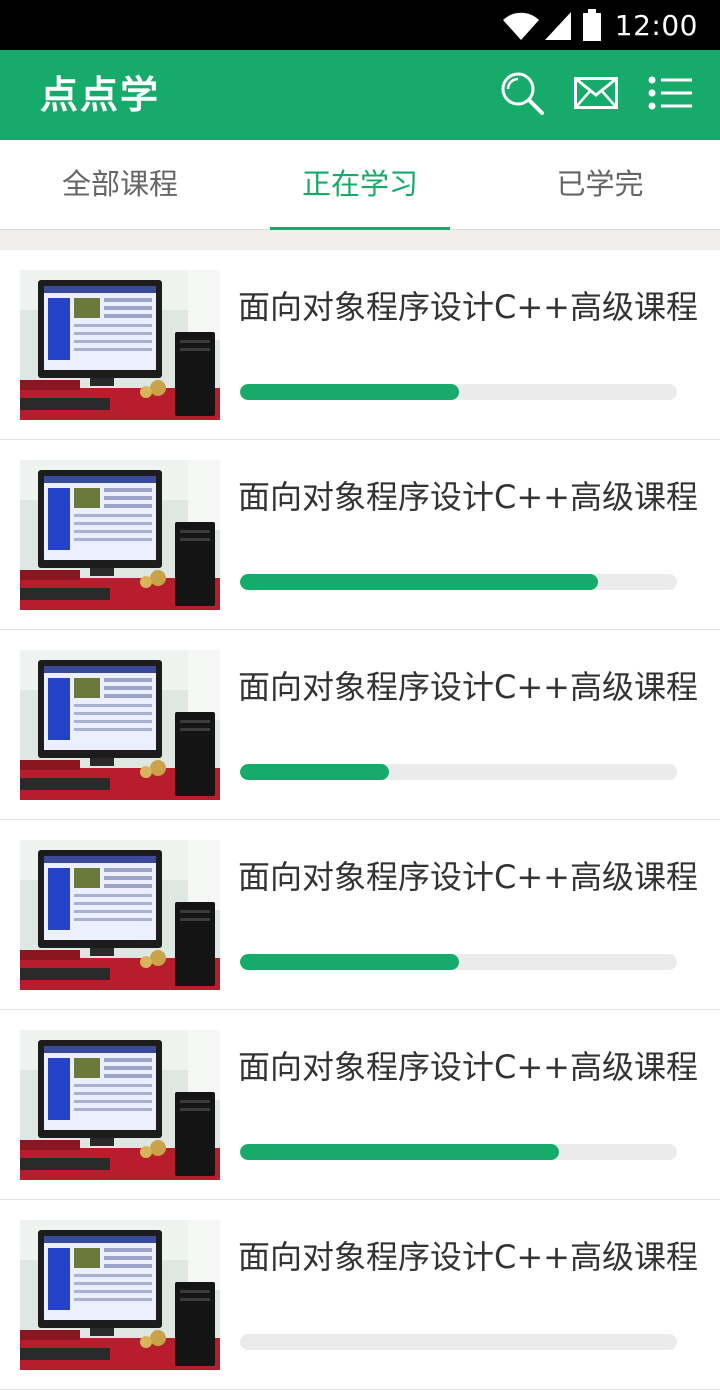 This screenshot has height=1390, width=720. I want to click on mail-button, so click(596, 95).